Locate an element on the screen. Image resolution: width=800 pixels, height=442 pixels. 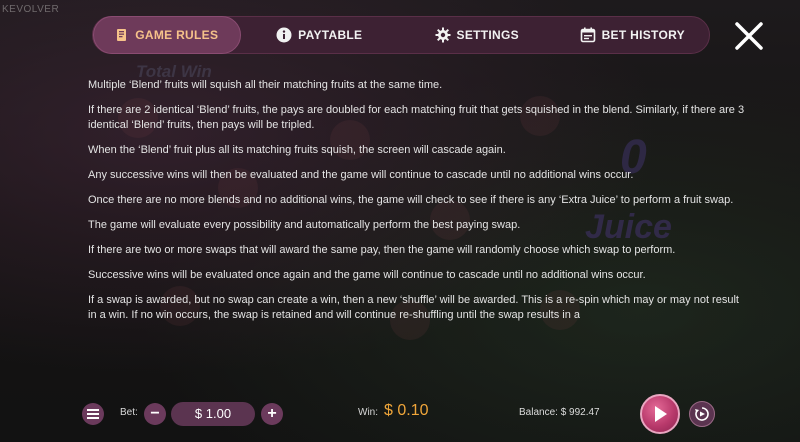
book-icon is located at coordinates (122, 35).